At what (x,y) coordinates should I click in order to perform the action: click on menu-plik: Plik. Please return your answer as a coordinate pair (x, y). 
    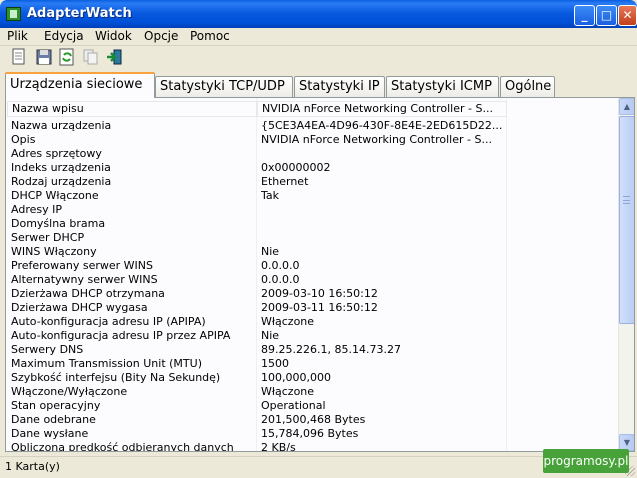
    Looking at the image, I should click on (17, 36).